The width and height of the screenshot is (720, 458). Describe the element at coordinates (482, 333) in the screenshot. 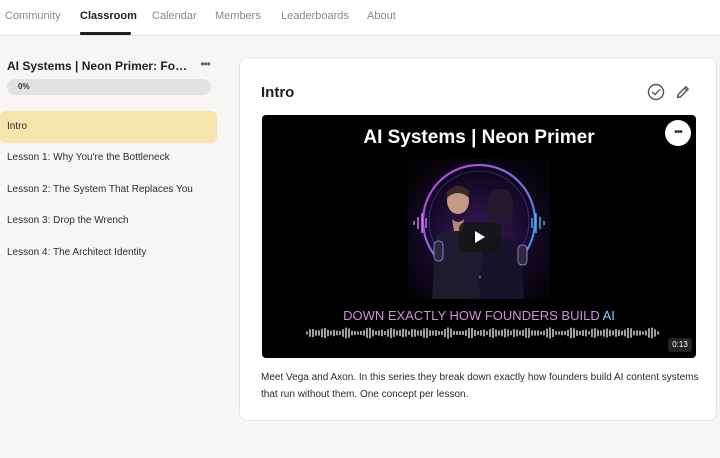

I see `audio-waveform` at that location.